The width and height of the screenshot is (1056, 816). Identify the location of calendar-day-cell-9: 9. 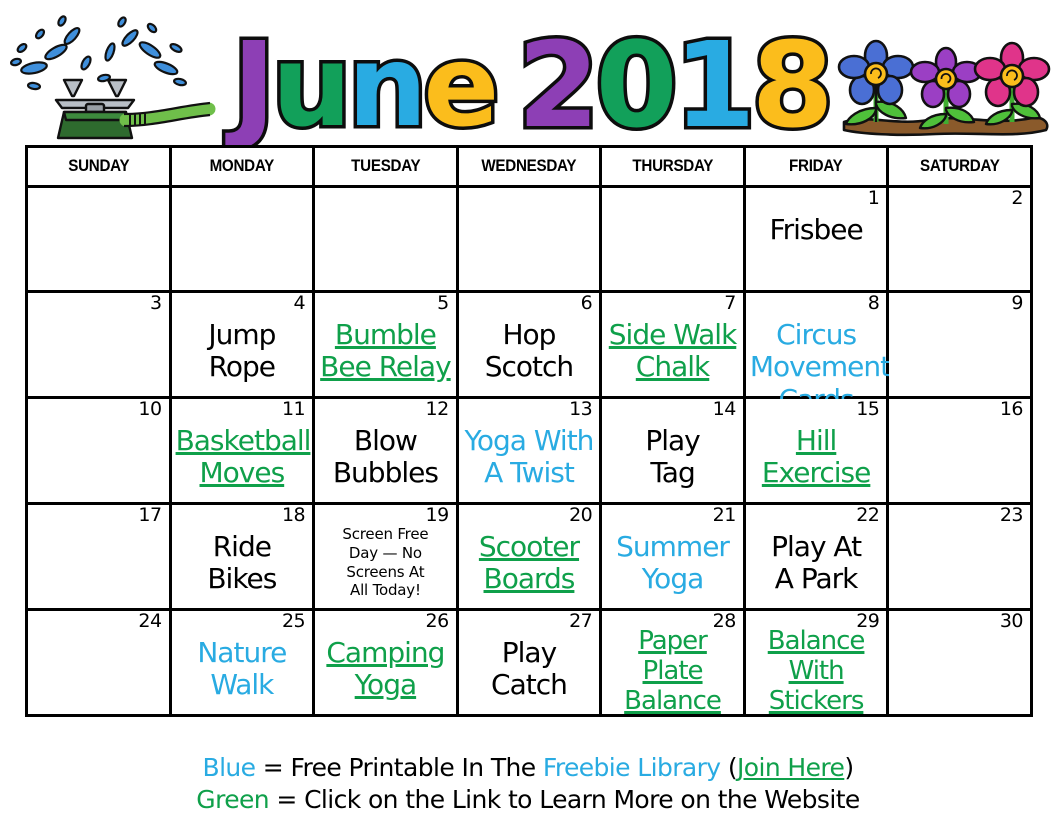
(959, 344).